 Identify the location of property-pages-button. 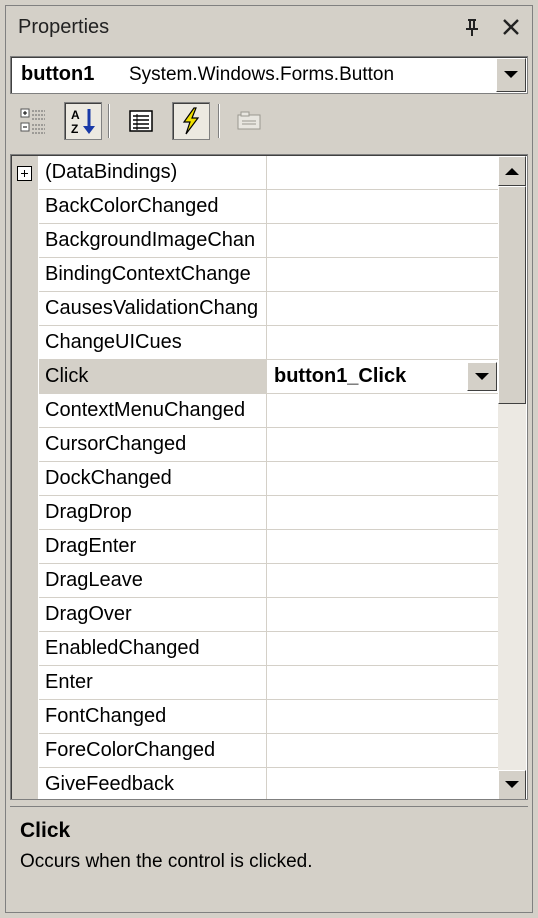
(249, 121).